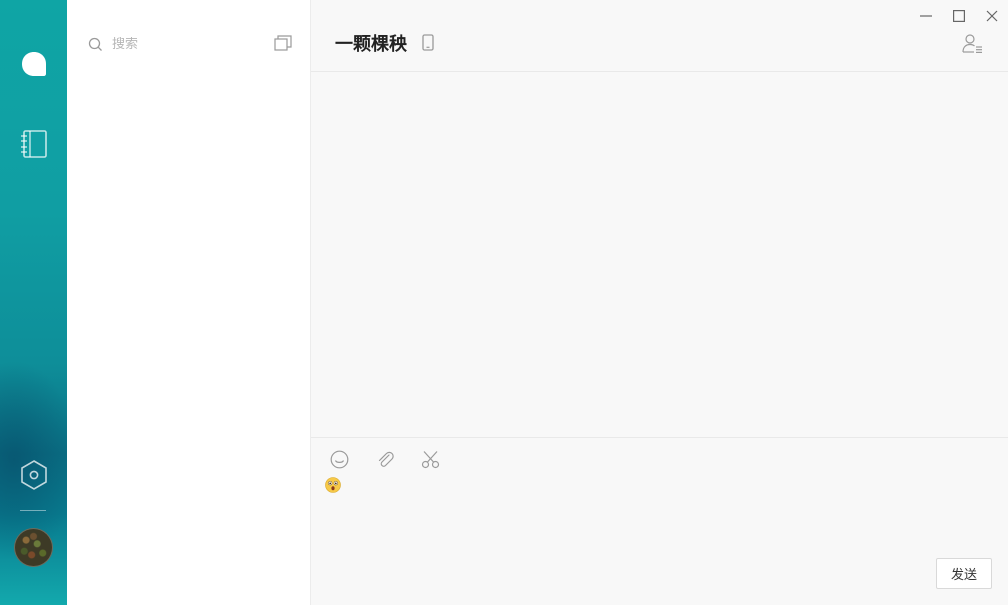 The height and width of the screenshot is (605, 1008). What do you see at coordinates (33, 547) in the screenshot?
I see `user-avatar` at bounding box center [33, 547].